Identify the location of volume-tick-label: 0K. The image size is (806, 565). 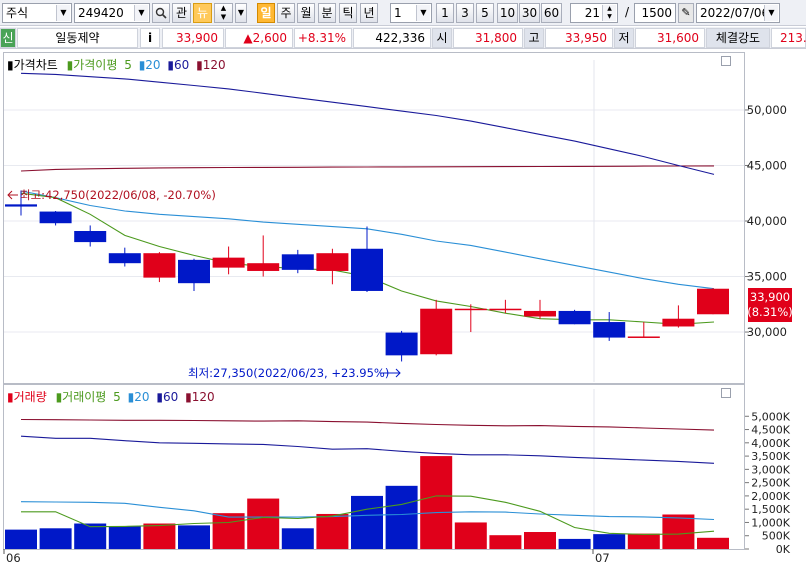
(783, 549).